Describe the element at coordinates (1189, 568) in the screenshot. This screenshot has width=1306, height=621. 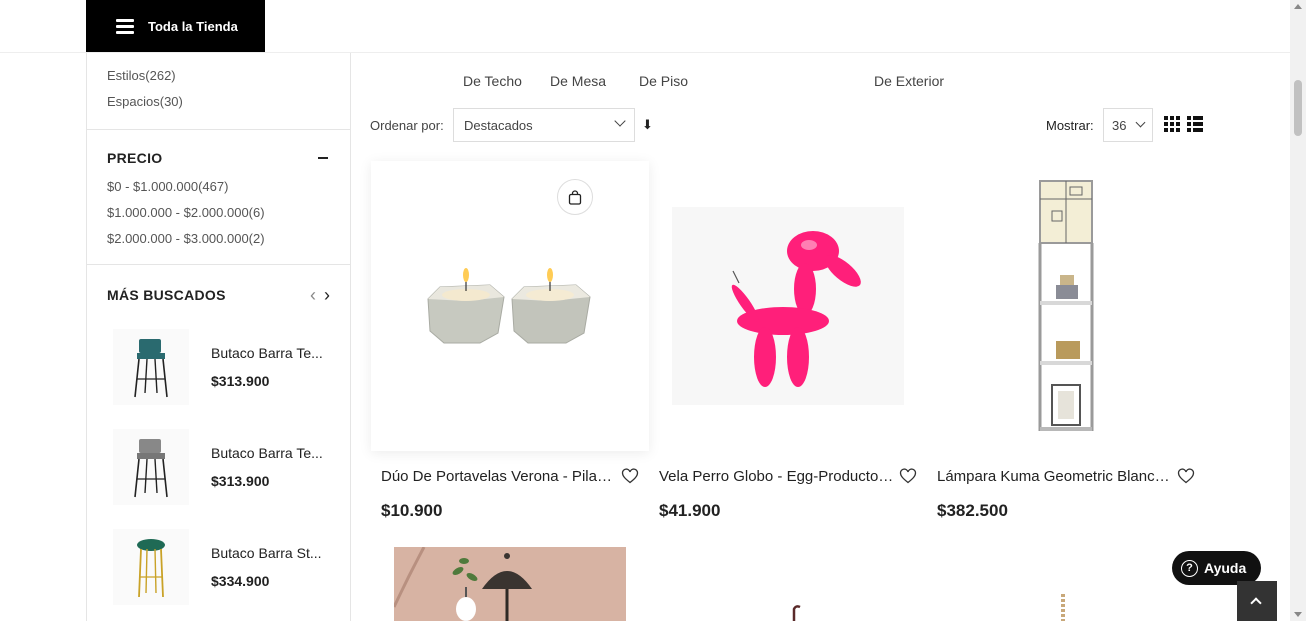
I see `help-question-icon: ?` at that location.